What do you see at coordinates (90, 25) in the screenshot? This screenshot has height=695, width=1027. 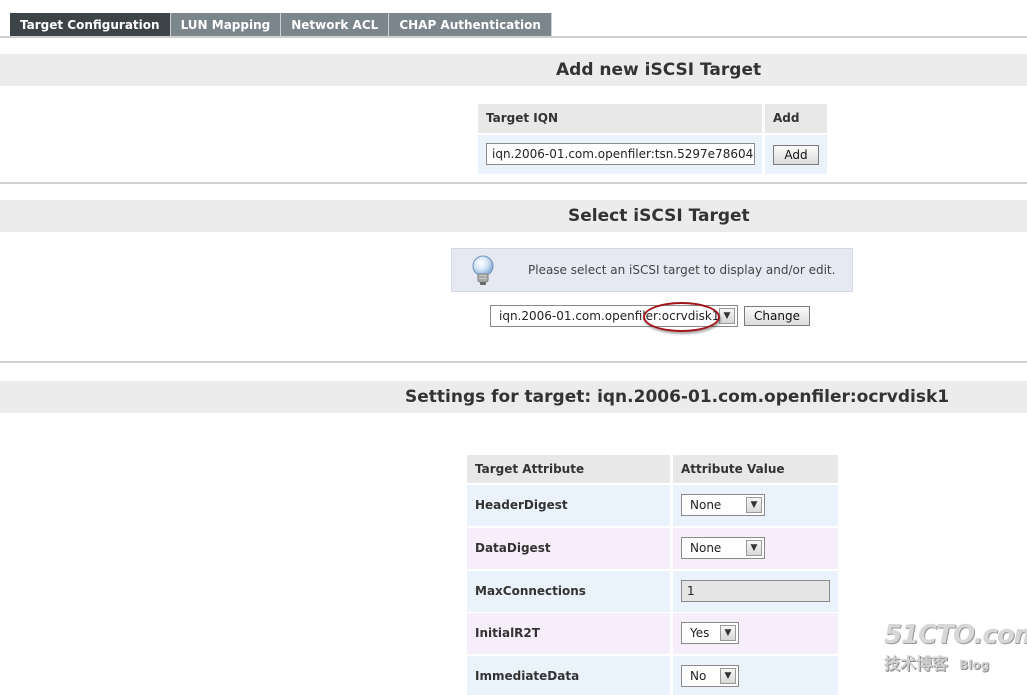 I see `tab-target-configuration: Target Configuration` at bounding box center [90, 25].